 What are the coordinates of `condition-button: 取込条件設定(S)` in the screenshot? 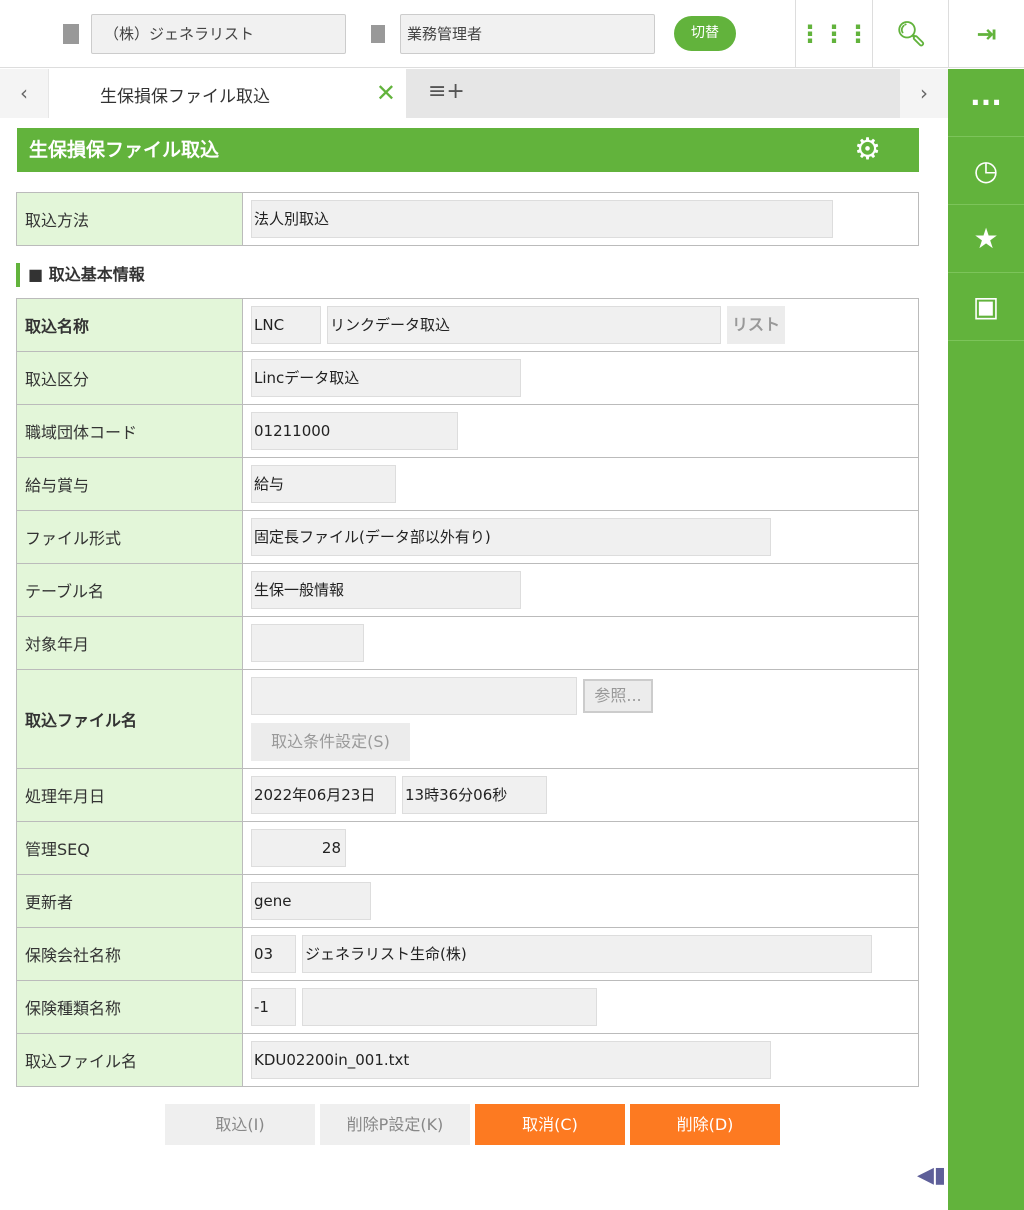 It's located at (330, 742).